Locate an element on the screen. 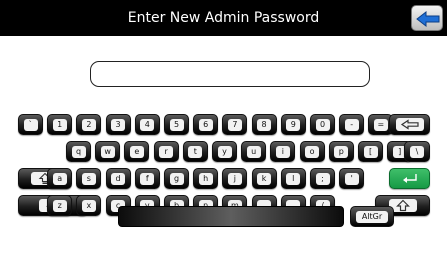 The height and width of the screenshot is (271, 447). key: j is located at coordinates (235, 178).